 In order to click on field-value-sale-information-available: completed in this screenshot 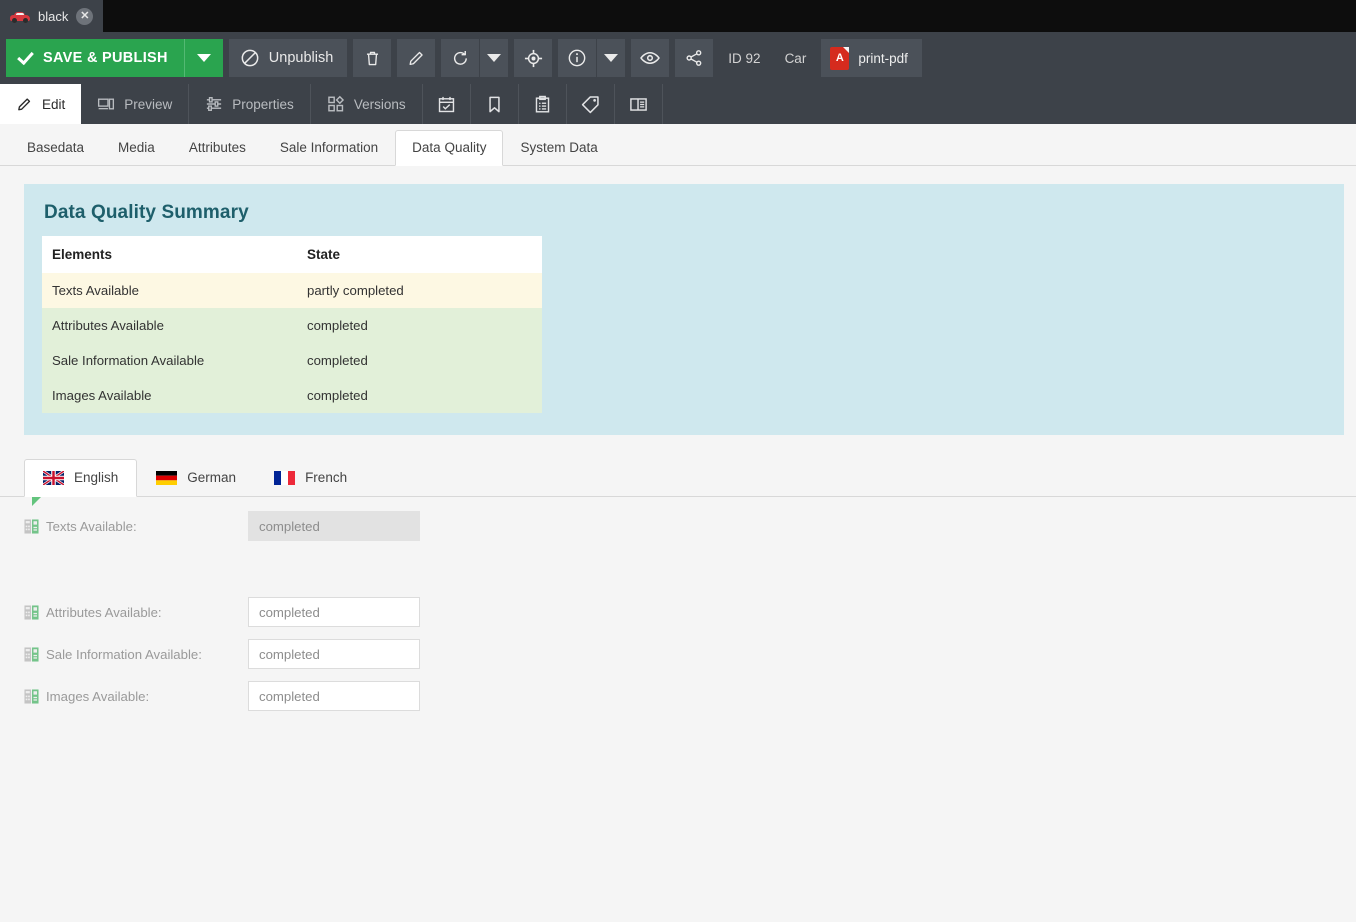, I will do `click(334, 654)`.